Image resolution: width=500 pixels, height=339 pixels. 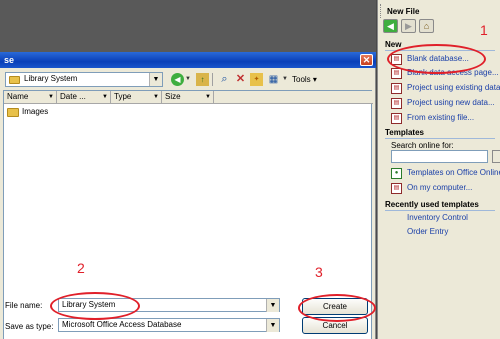 What do you see at coordinates (337, 308) in the screenshot?
I see `annotation-ellipse-create` at bounding box center [337, 308].